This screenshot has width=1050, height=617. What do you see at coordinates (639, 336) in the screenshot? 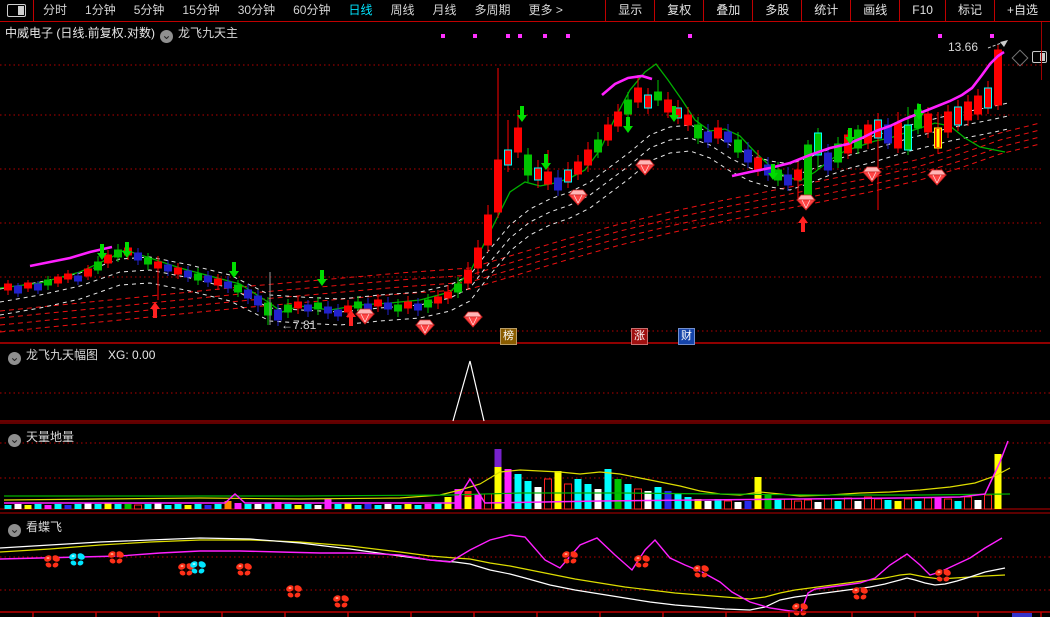
I see `marker-badge: 涨` at bounding box center [639, 336].